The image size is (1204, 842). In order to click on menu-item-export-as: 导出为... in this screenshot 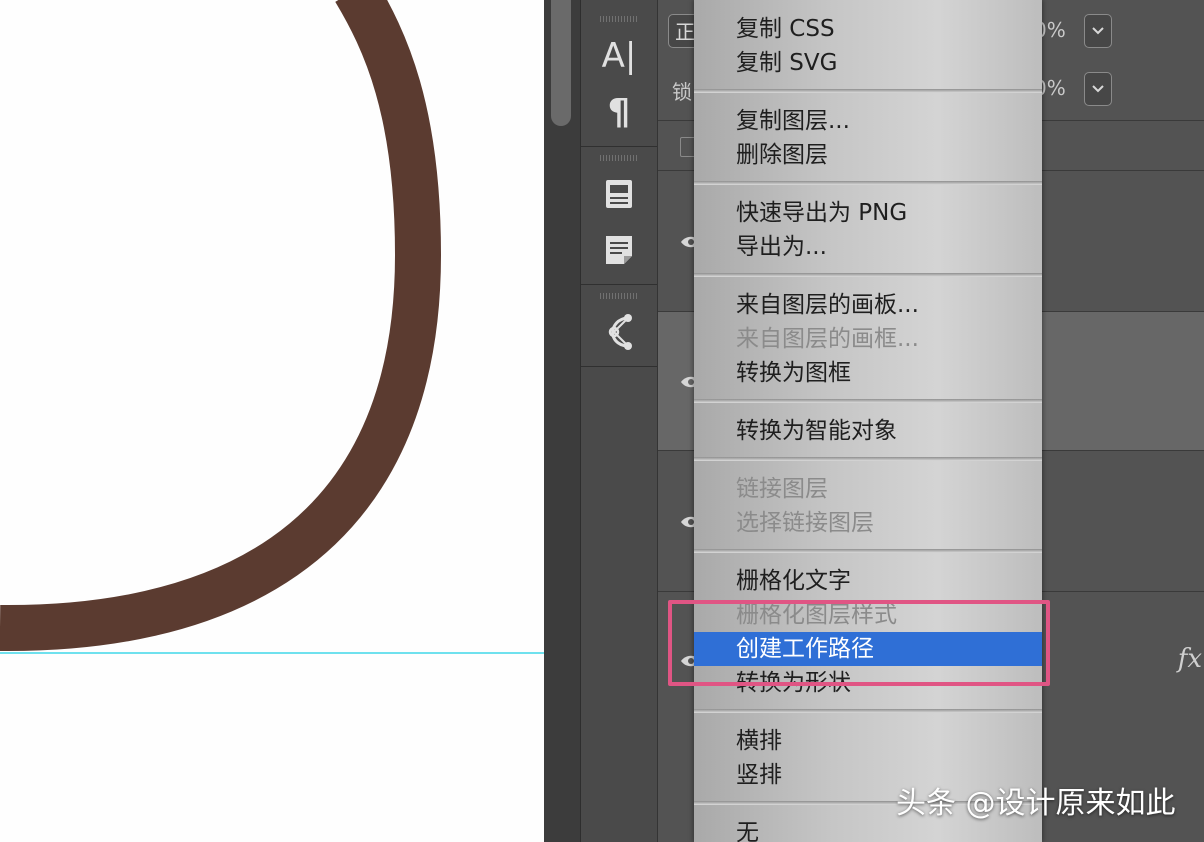, I will do `click(868, 247)`.